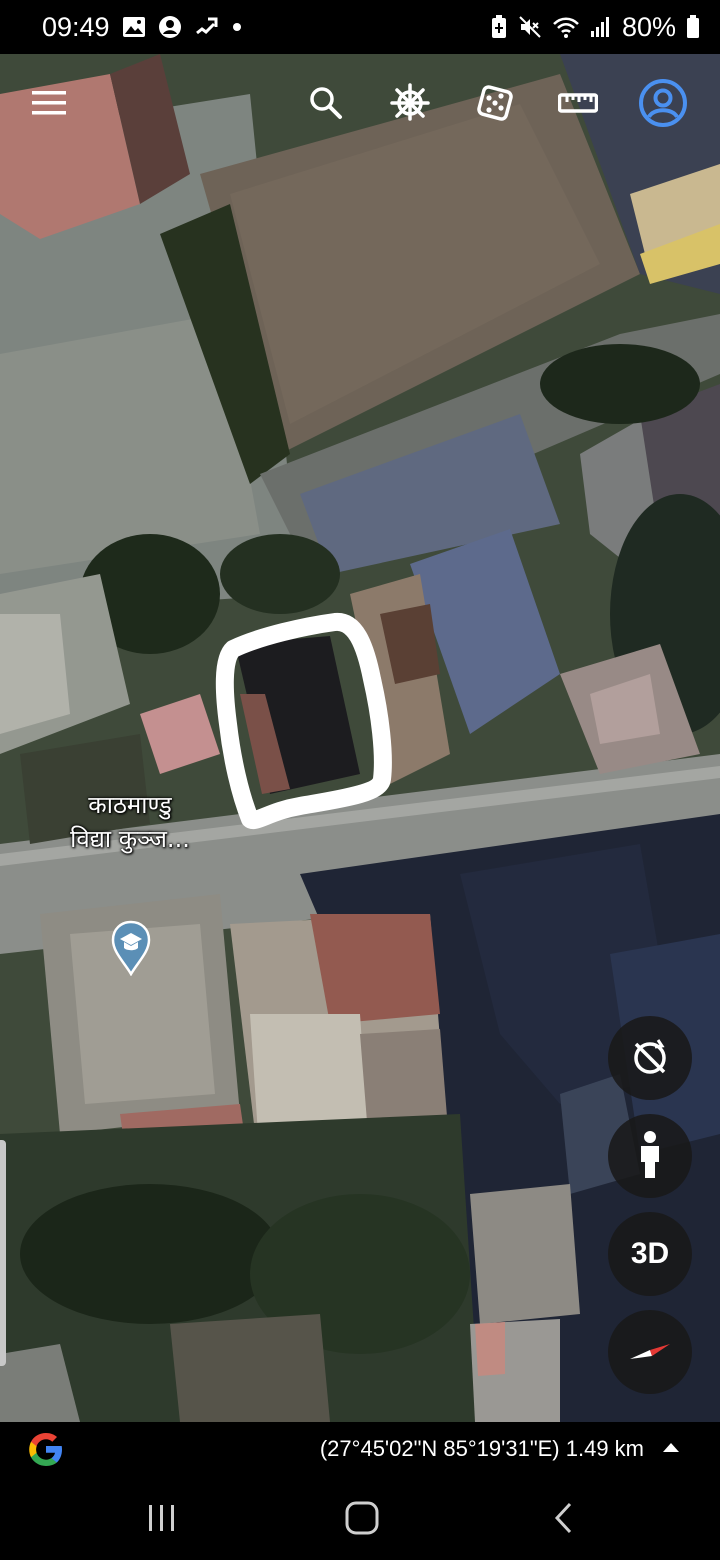  I want to click on account-circle-icon, so click(170, 27).